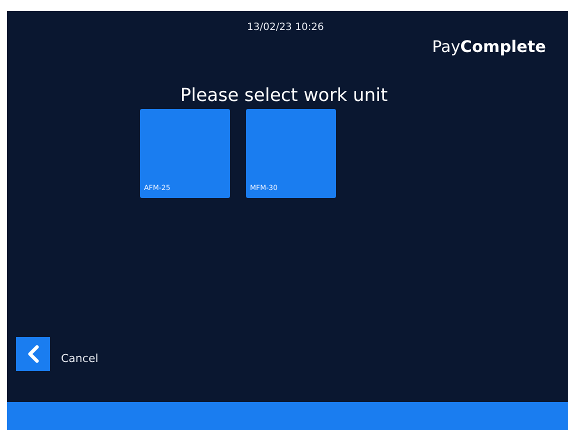 Image resolution: width=568 pixels, height=430 pixels. What do you see at coordinates (285, 27) in the screenshot?
I see `date-time: 13/02/23 10:26` at bounding box center [285, 27].